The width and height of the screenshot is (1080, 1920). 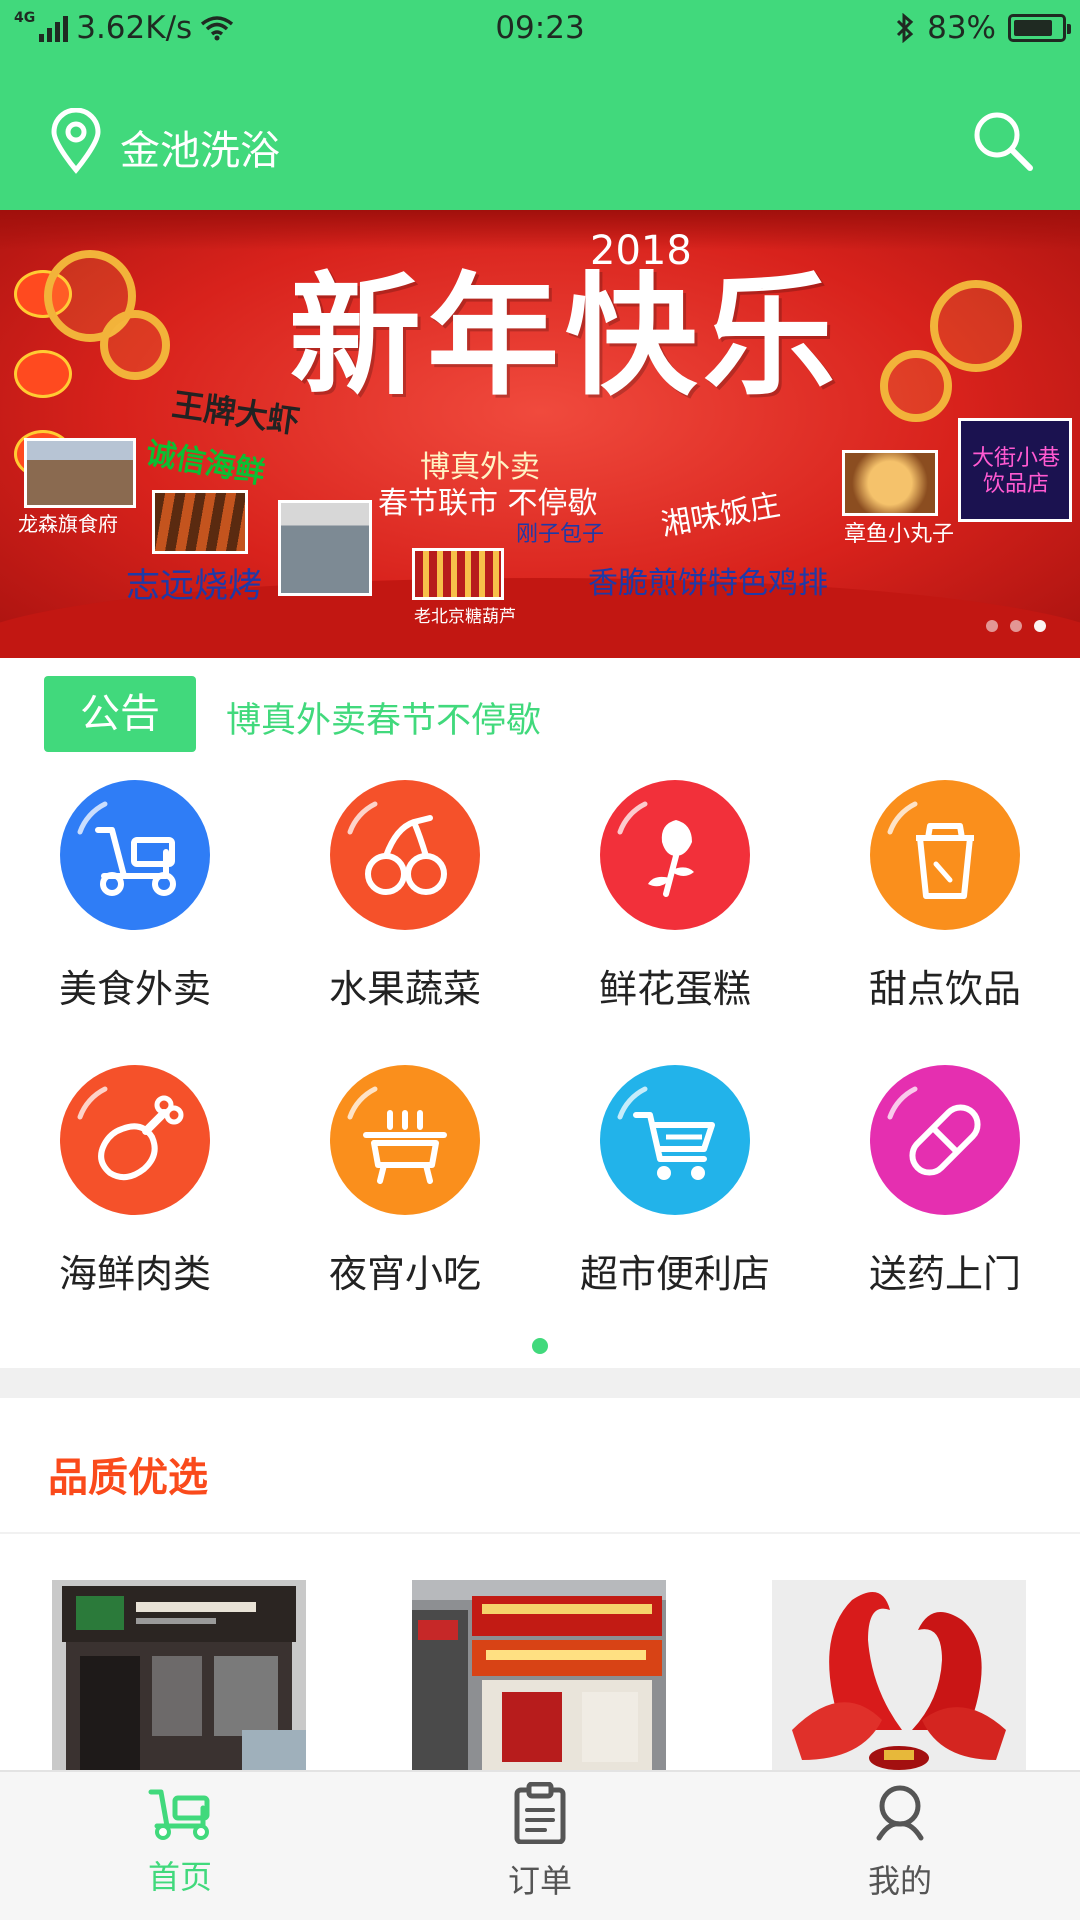 I want to click on current-location: 金池洗浴, so click(x=200, y=147).